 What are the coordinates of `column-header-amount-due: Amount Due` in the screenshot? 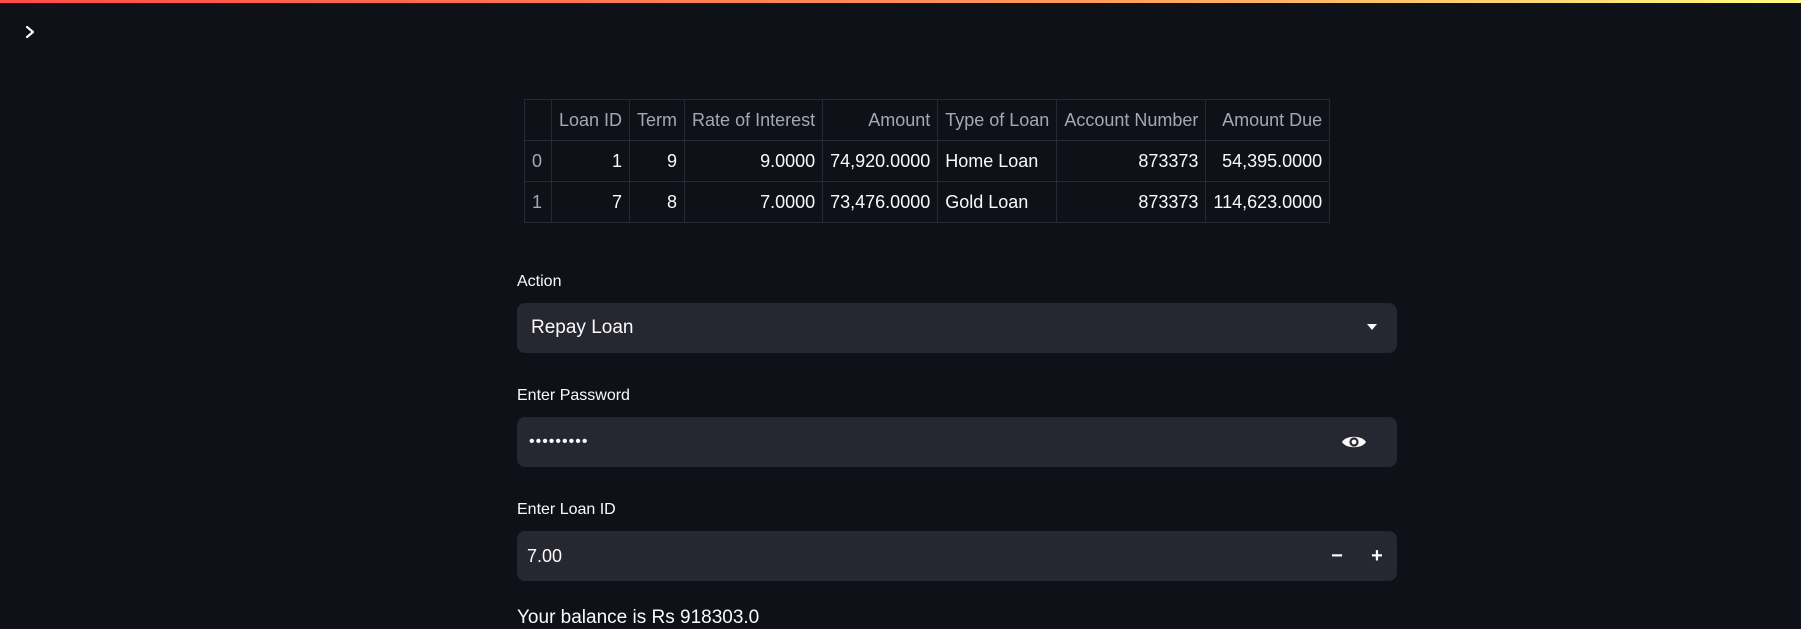 It's located at (1268, 120).